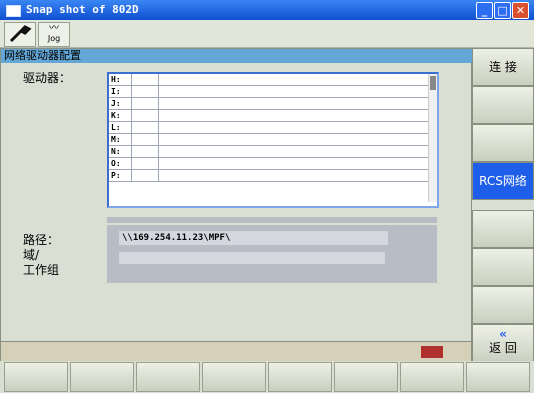 The height and width of the screenshot is (393, 534). I want to click on wrench-icon, so click(20, 34).